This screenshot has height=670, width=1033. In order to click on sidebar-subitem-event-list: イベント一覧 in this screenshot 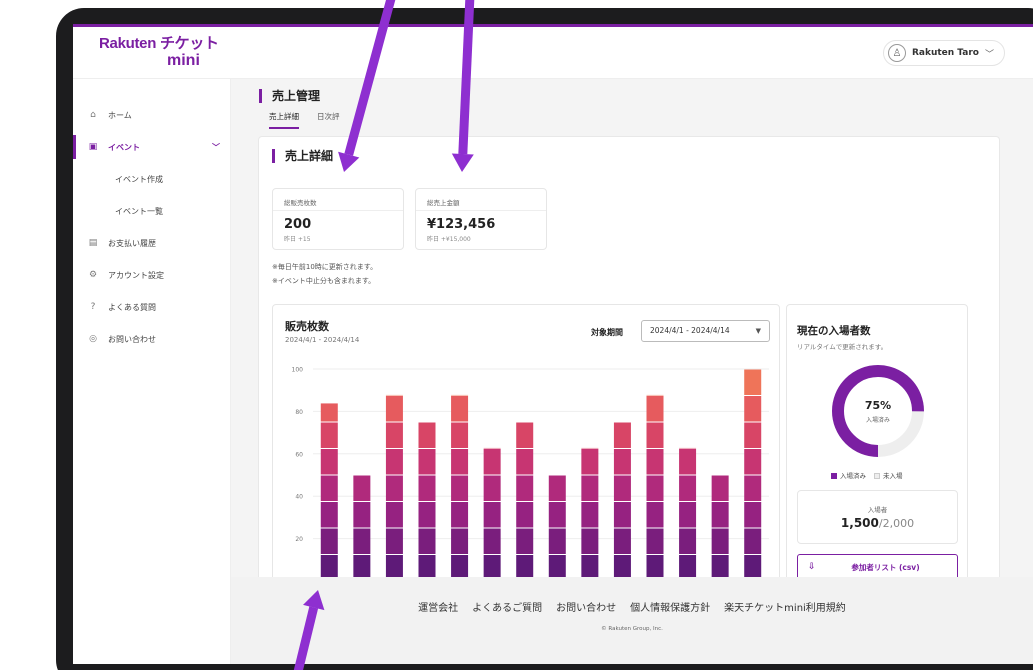, I will do `click(151, 211)`.